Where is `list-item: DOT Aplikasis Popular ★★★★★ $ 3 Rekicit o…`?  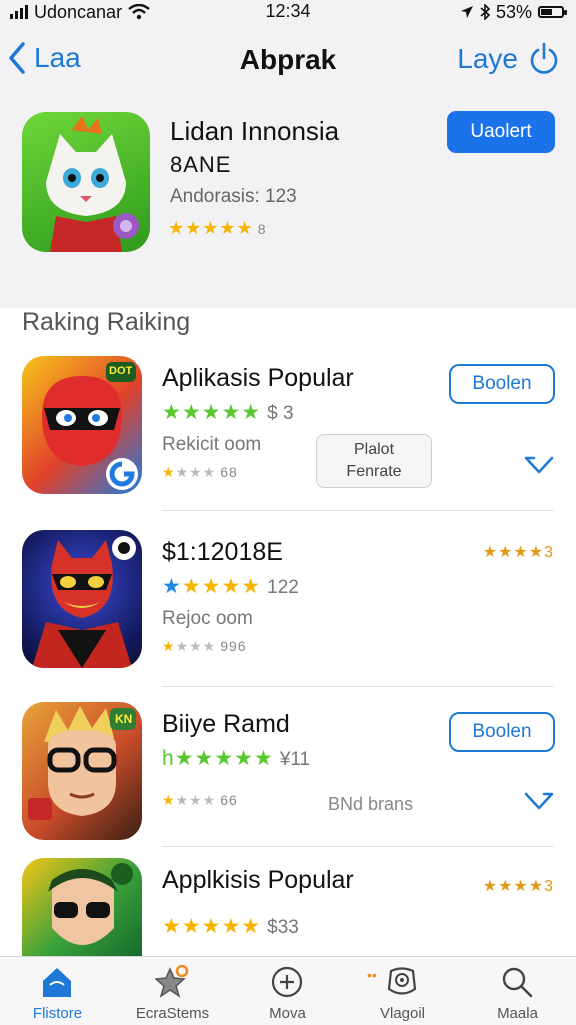 list-item: DOT Aplikasis Popular ★★★★★ $ 3 Rekicit o… is located at coordinates (288, 431).